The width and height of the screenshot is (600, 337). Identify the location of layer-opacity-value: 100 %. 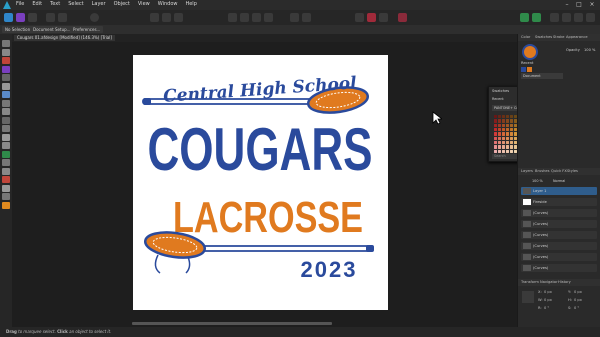
(537, 181).